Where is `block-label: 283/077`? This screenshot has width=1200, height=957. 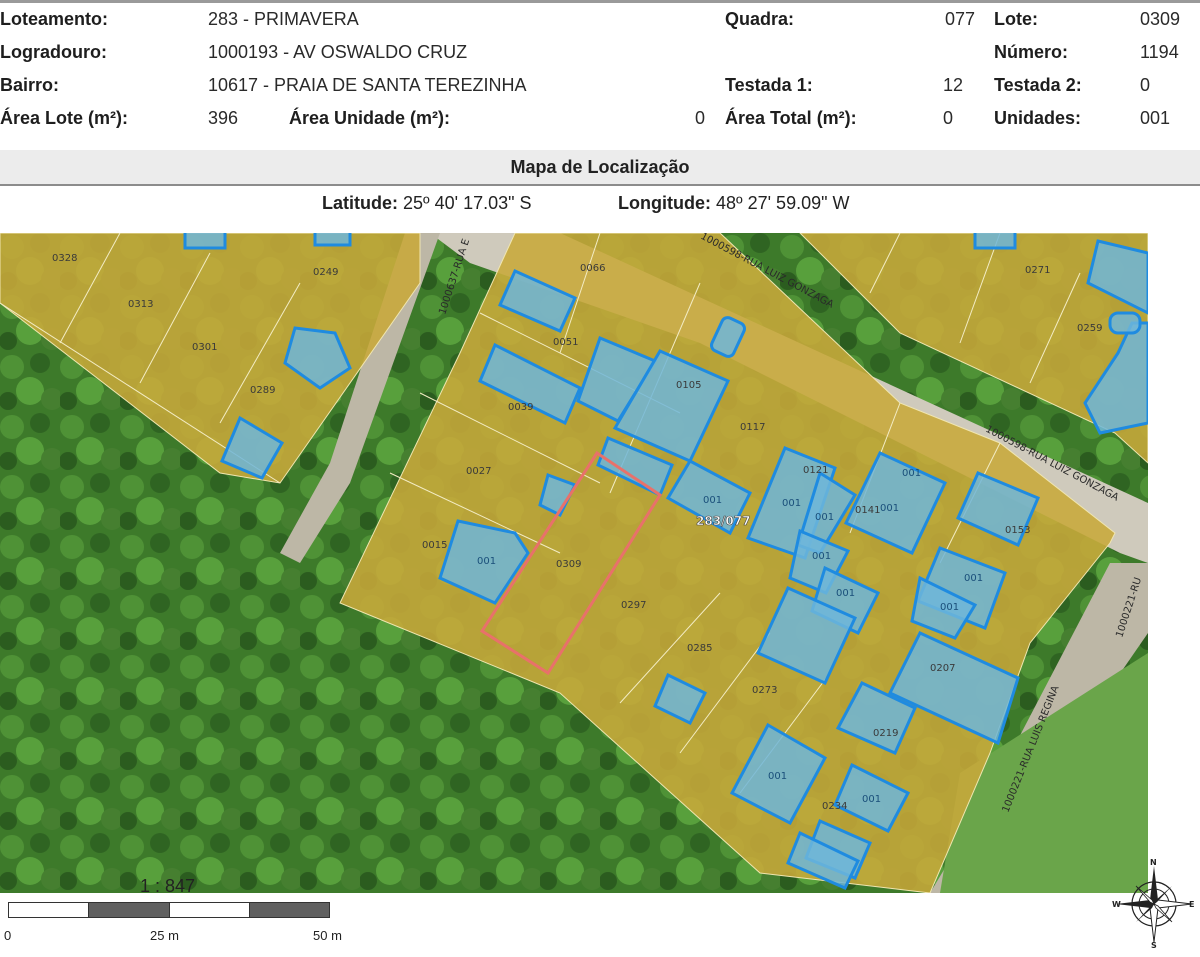
block-label: 283/077 is located at coordinates (723, 521).